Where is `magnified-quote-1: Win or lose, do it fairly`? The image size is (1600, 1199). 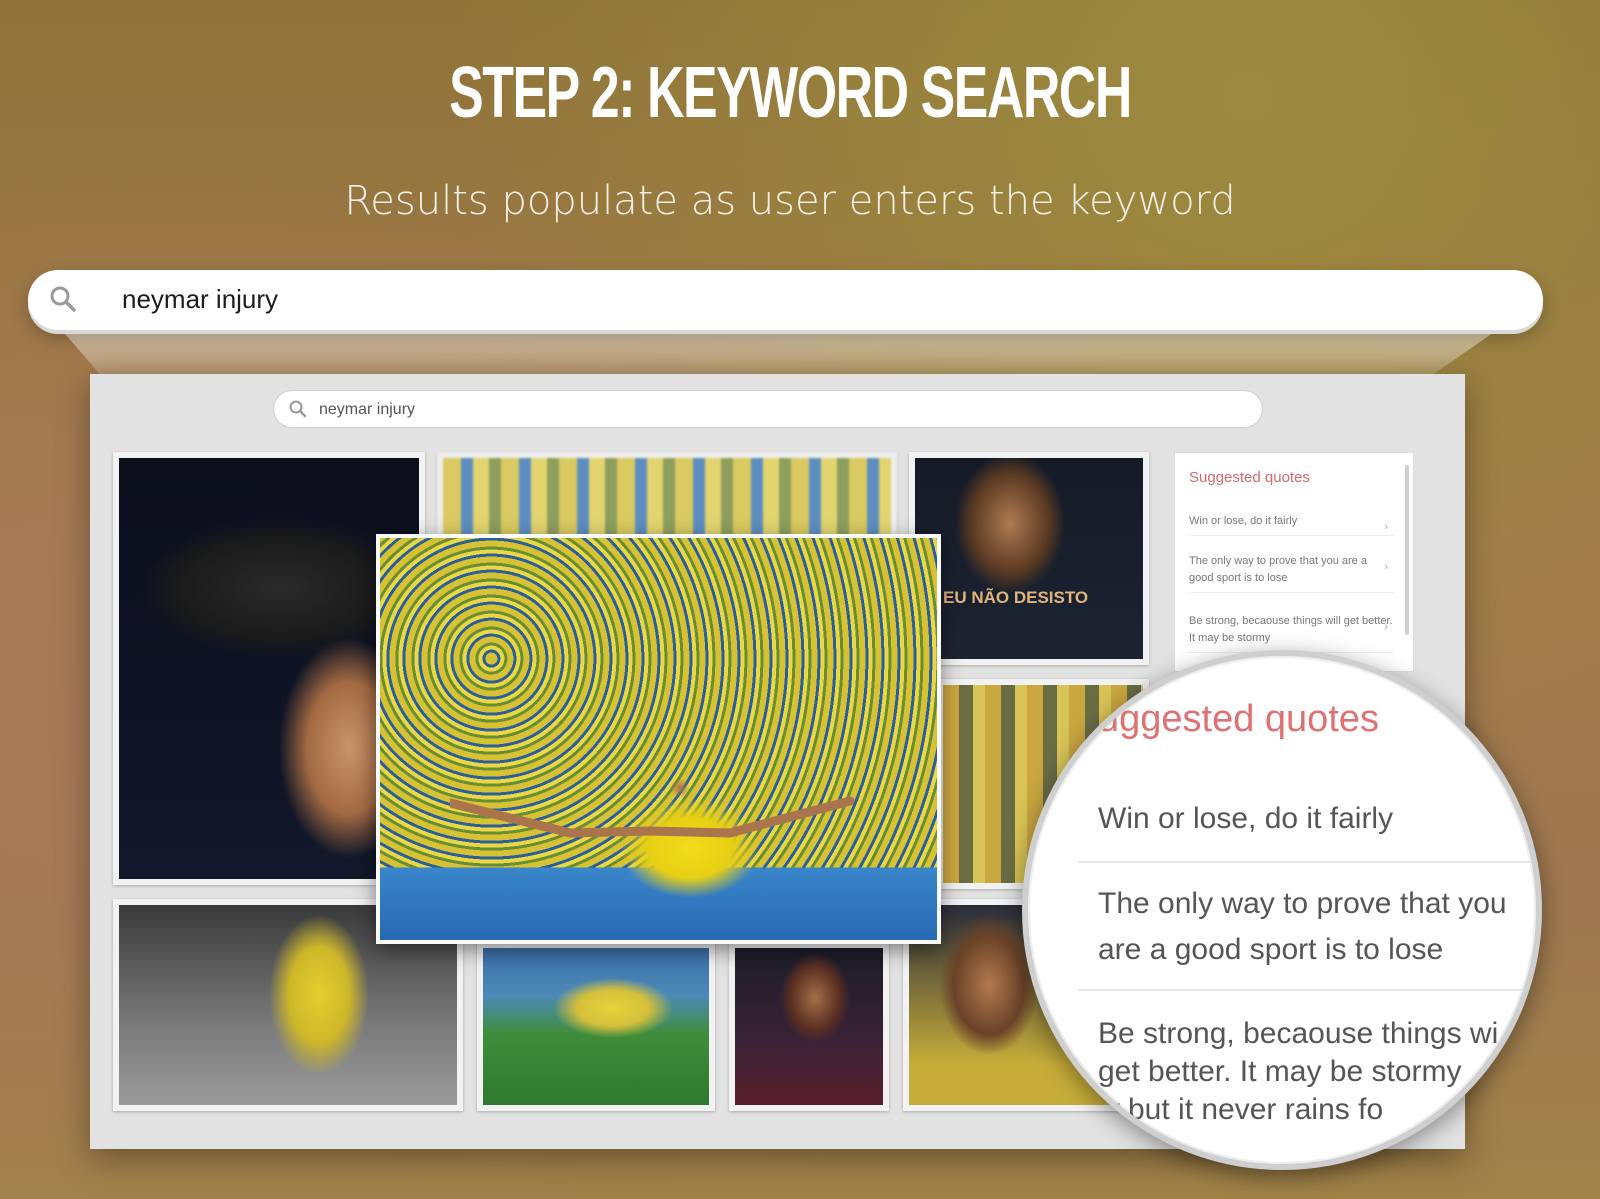
magnified-quote-1: Win or lose, do it fairly is located at coordinates (1246, 818).